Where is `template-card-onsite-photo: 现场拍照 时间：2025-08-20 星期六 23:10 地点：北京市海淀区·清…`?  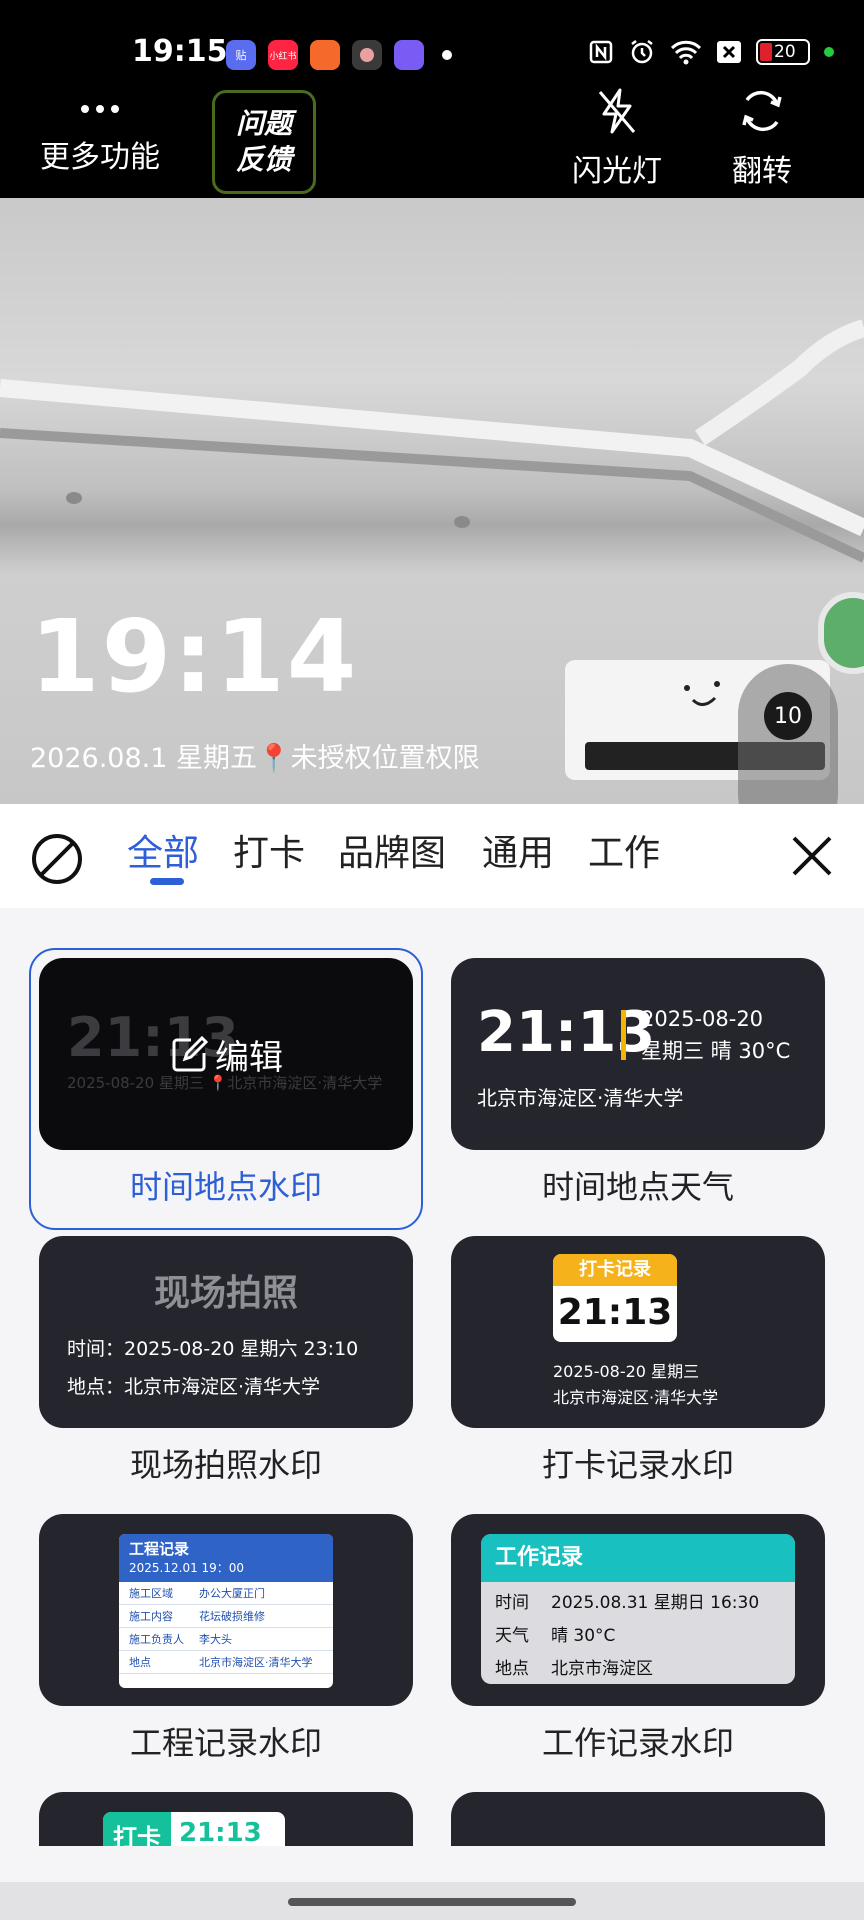
template-card-onsite-photo: 现场拍照 时间：2025-08-20 星期六 23:10 地点：北京市海淀区·清… is located at coordinates (226, 1332).